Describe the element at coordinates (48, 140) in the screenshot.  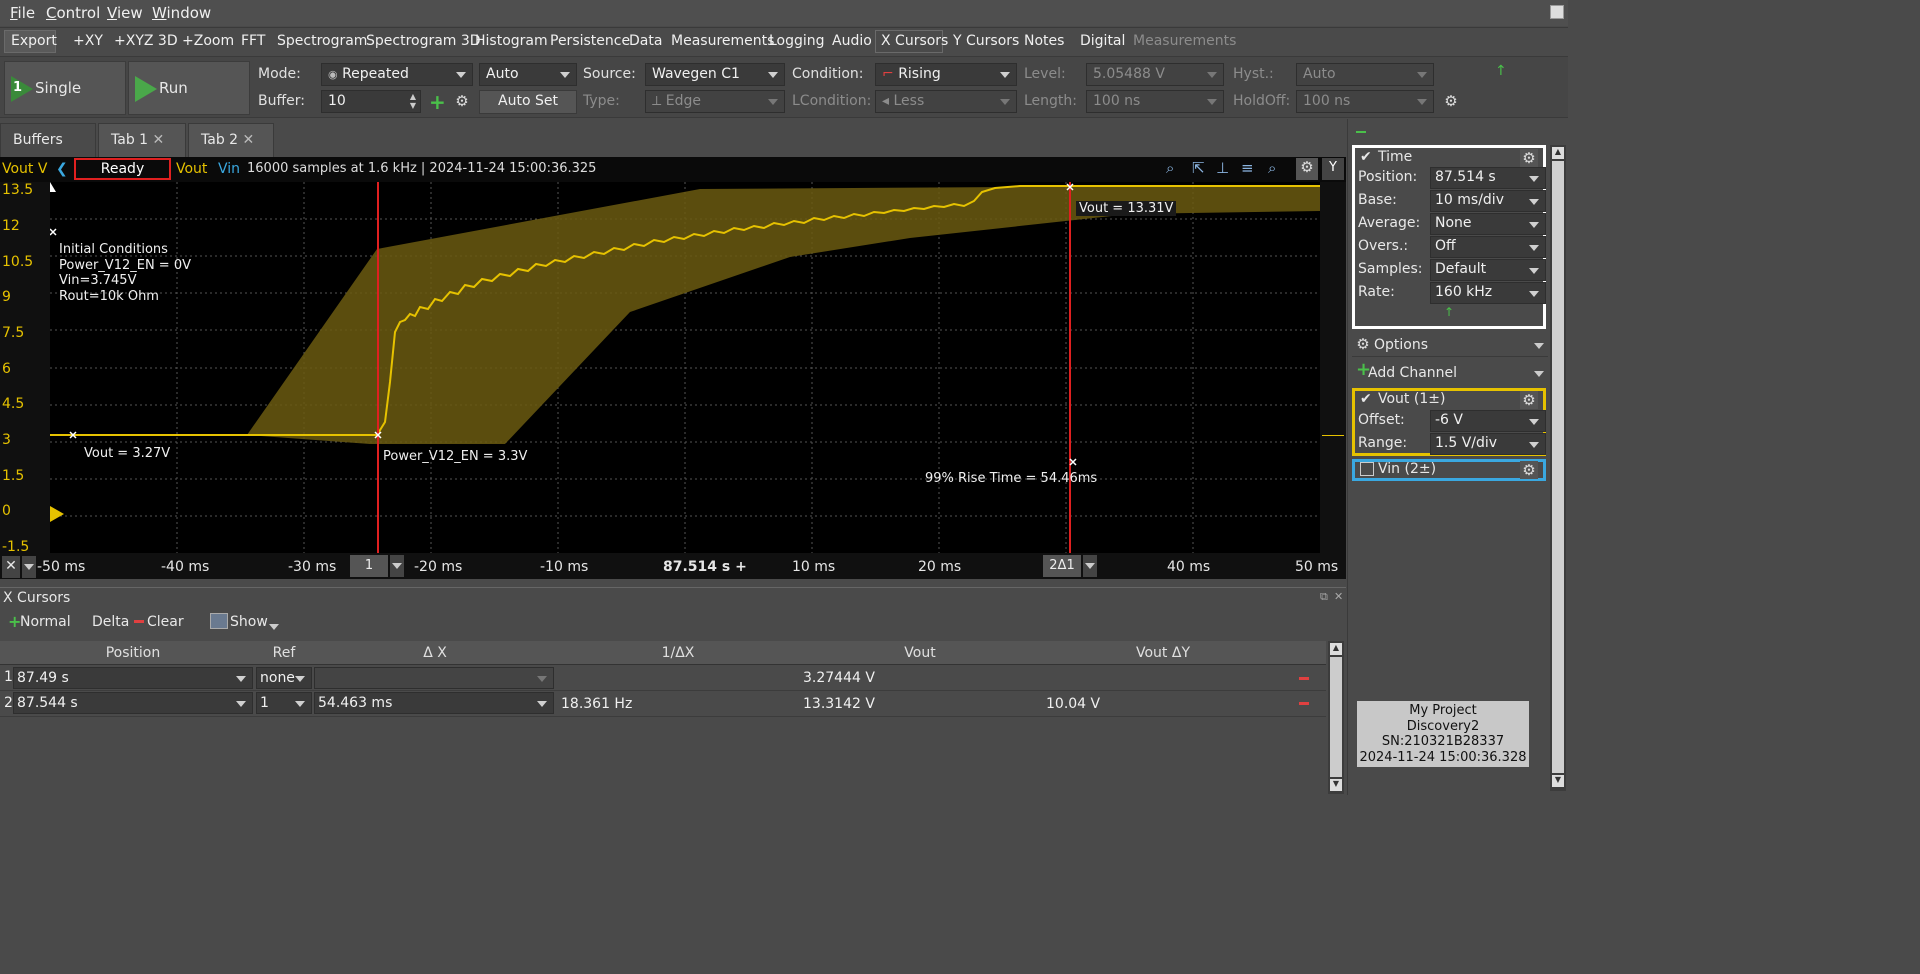
I see `tab-buffers: Buffers` at that location.